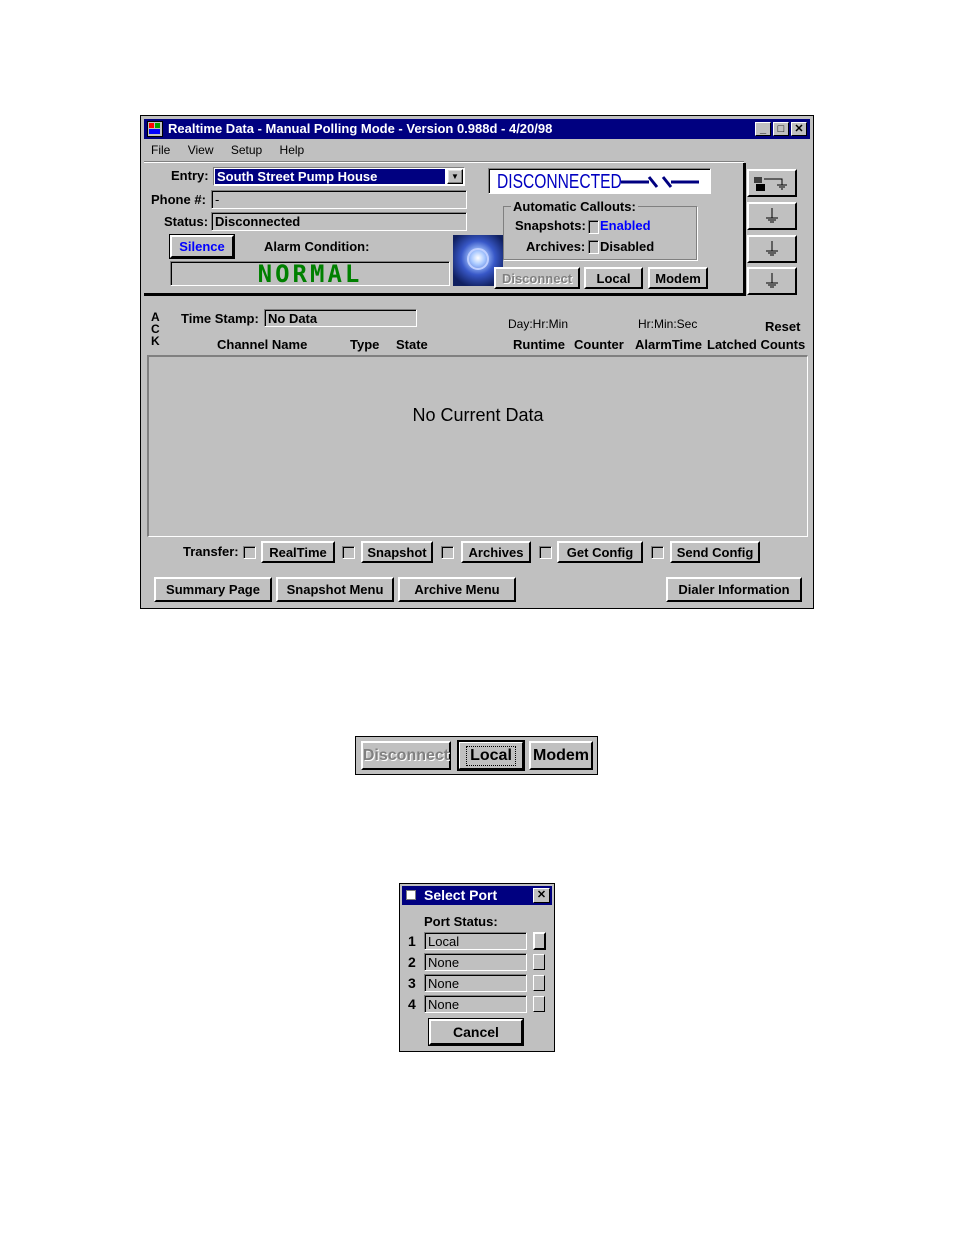 The width and height of the screenshot is (954, 1235). I want to click on timestamp-label: Time Stamp:, so click(220, 318).